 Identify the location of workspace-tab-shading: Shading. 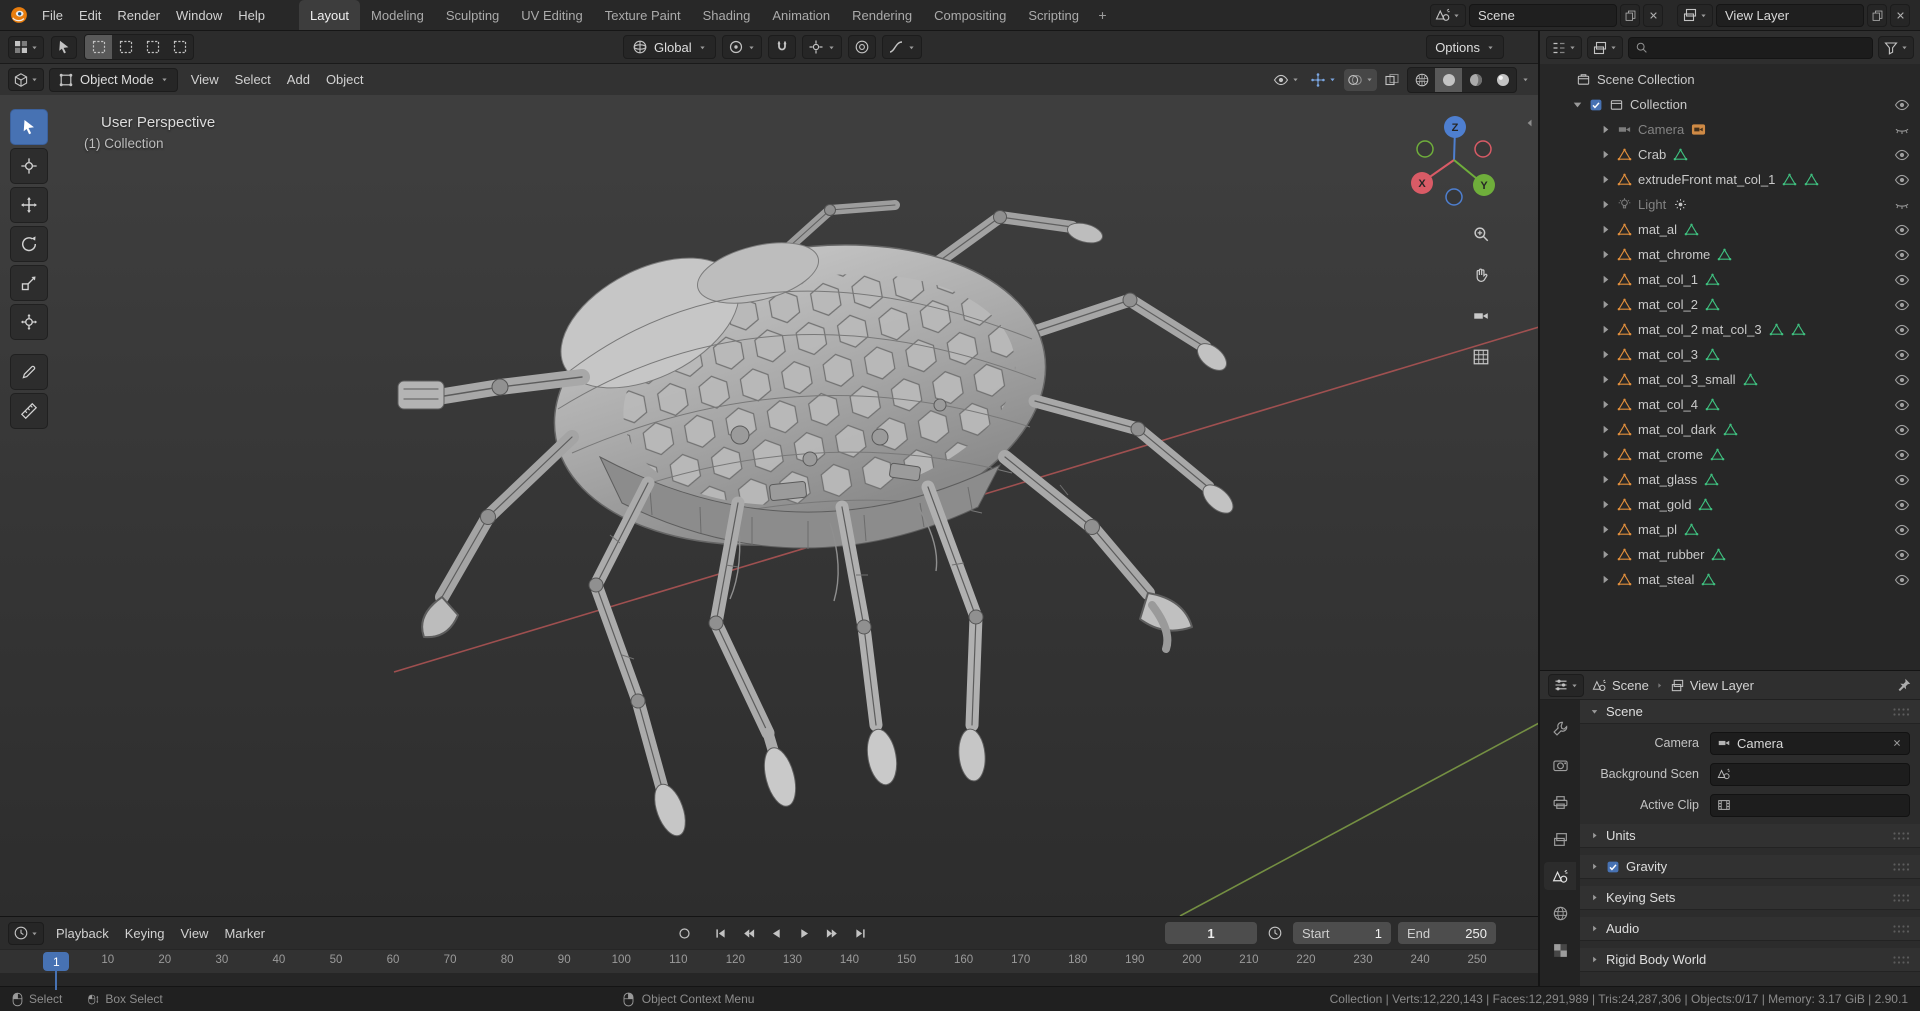
(727, 15).